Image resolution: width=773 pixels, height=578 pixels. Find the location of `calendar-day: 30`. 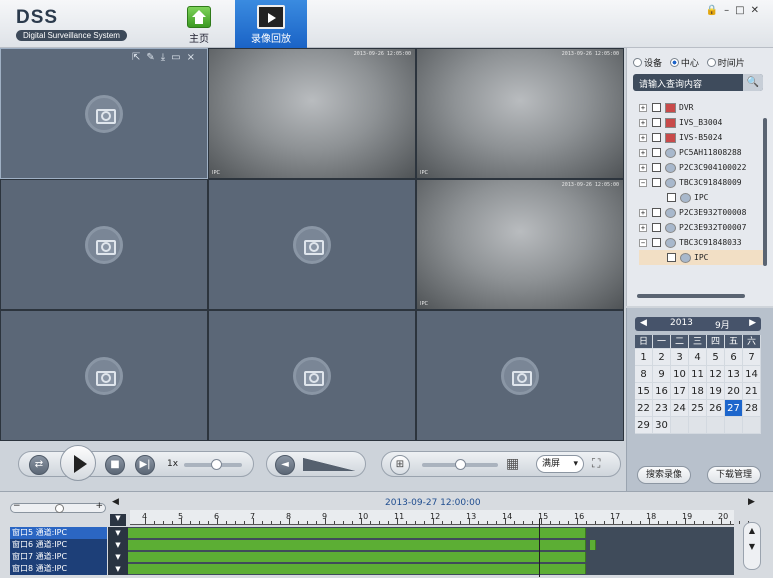

calendar-day: 30 is located at coordinates (662, 425).